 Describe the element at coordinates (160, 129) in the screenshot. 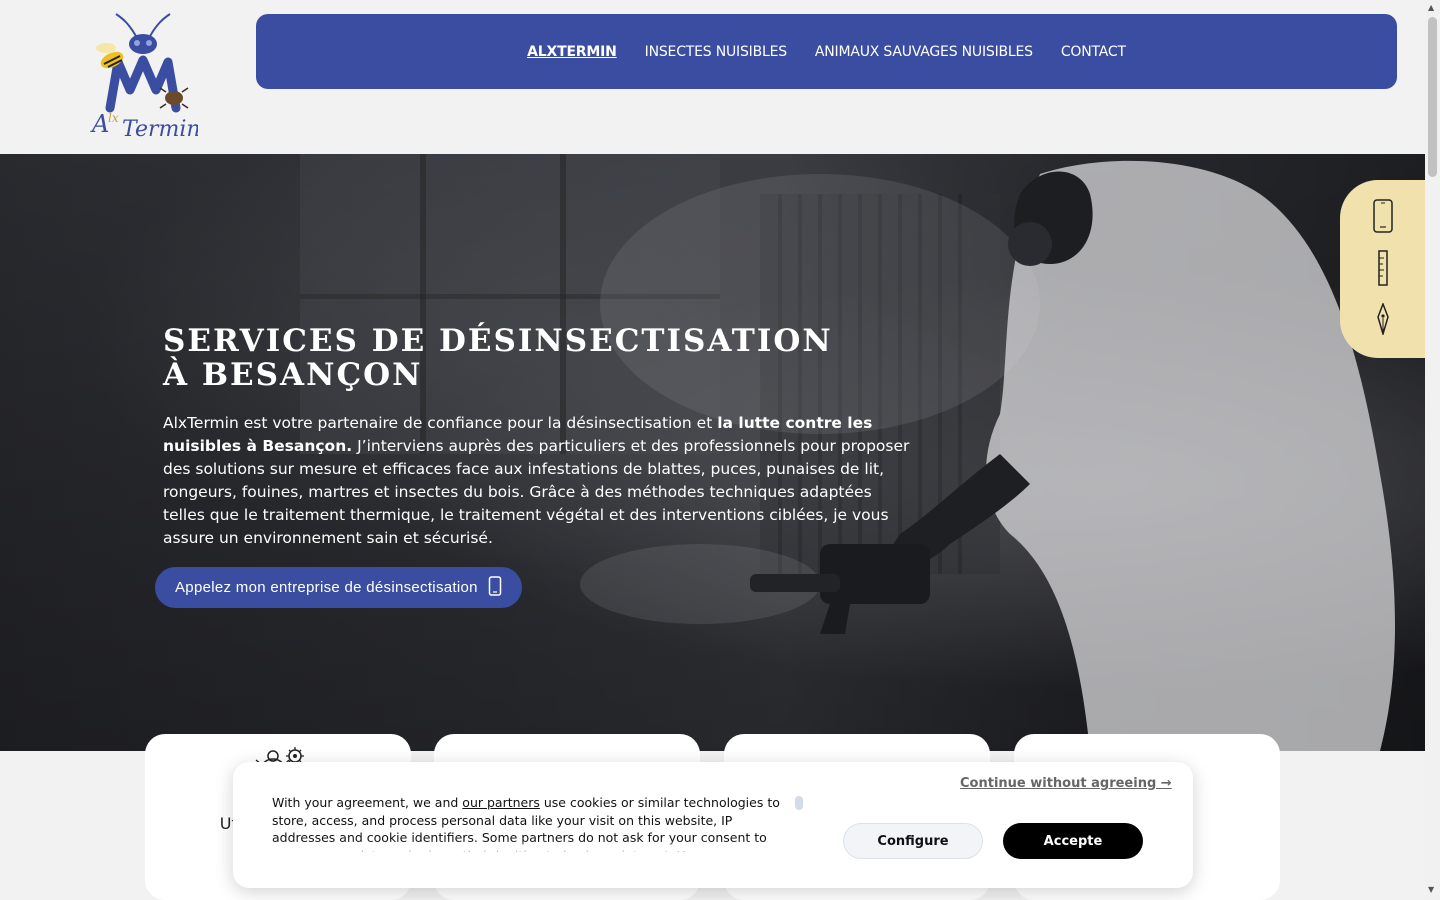

I see `svg-text: Termin` at that location.